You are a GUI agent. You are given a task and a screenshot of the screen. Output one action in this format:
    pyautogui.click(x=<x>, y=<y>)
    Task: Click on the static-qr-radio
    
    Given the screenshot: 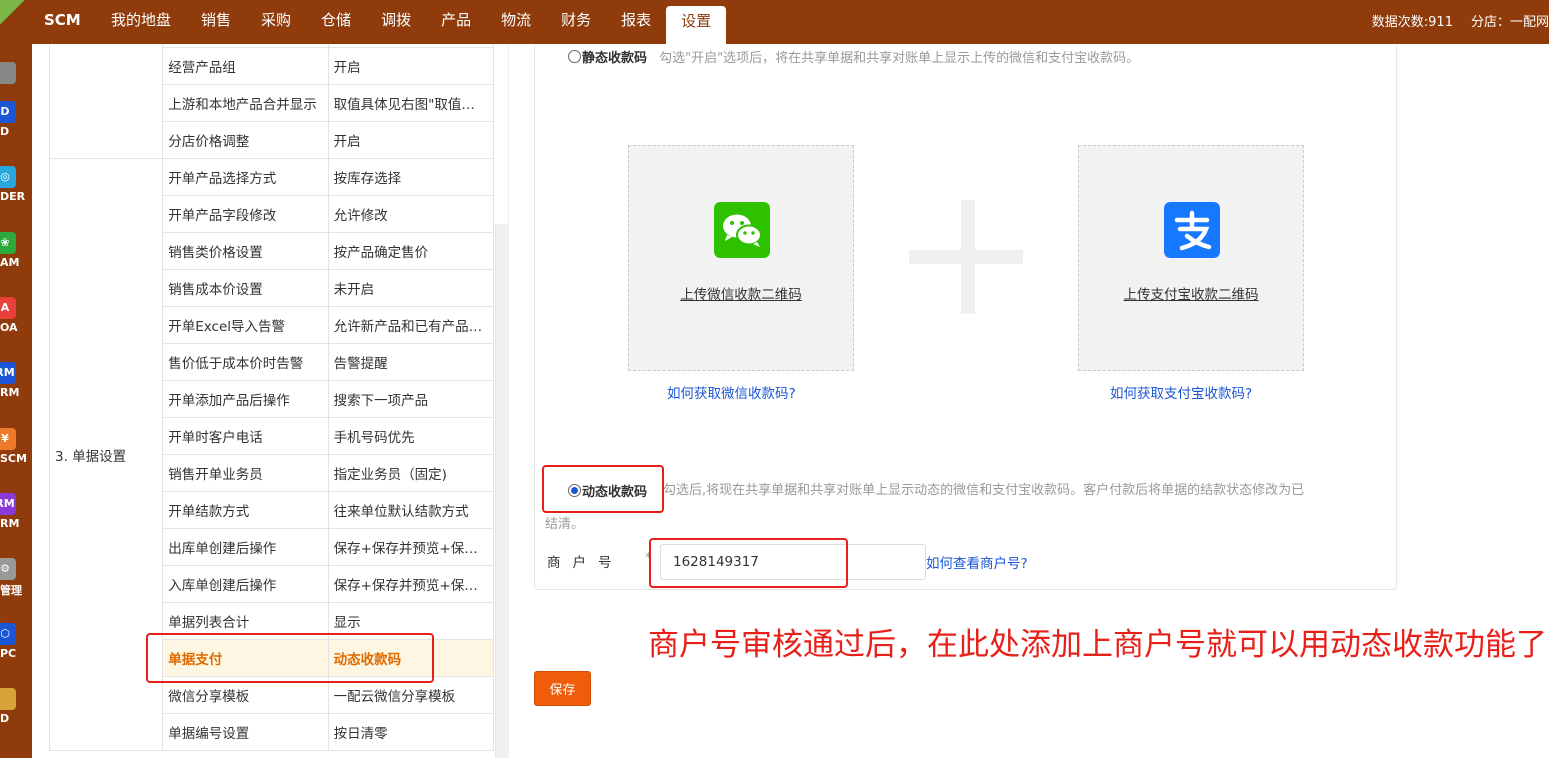 What is the action you would take?
    pyautogui.click(x=574, y=56)
    